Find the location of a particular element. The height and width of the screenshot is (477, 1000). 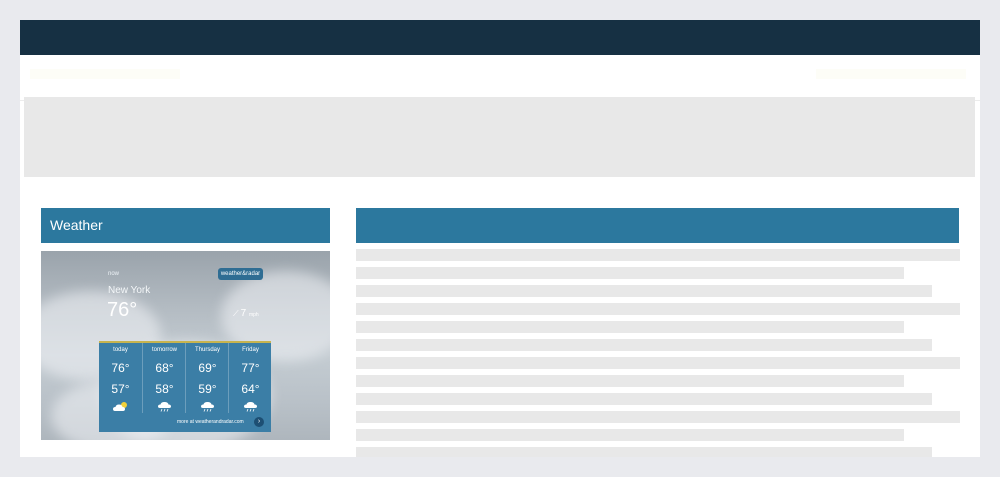

city-name: New York is located at coordinates (129, 290).